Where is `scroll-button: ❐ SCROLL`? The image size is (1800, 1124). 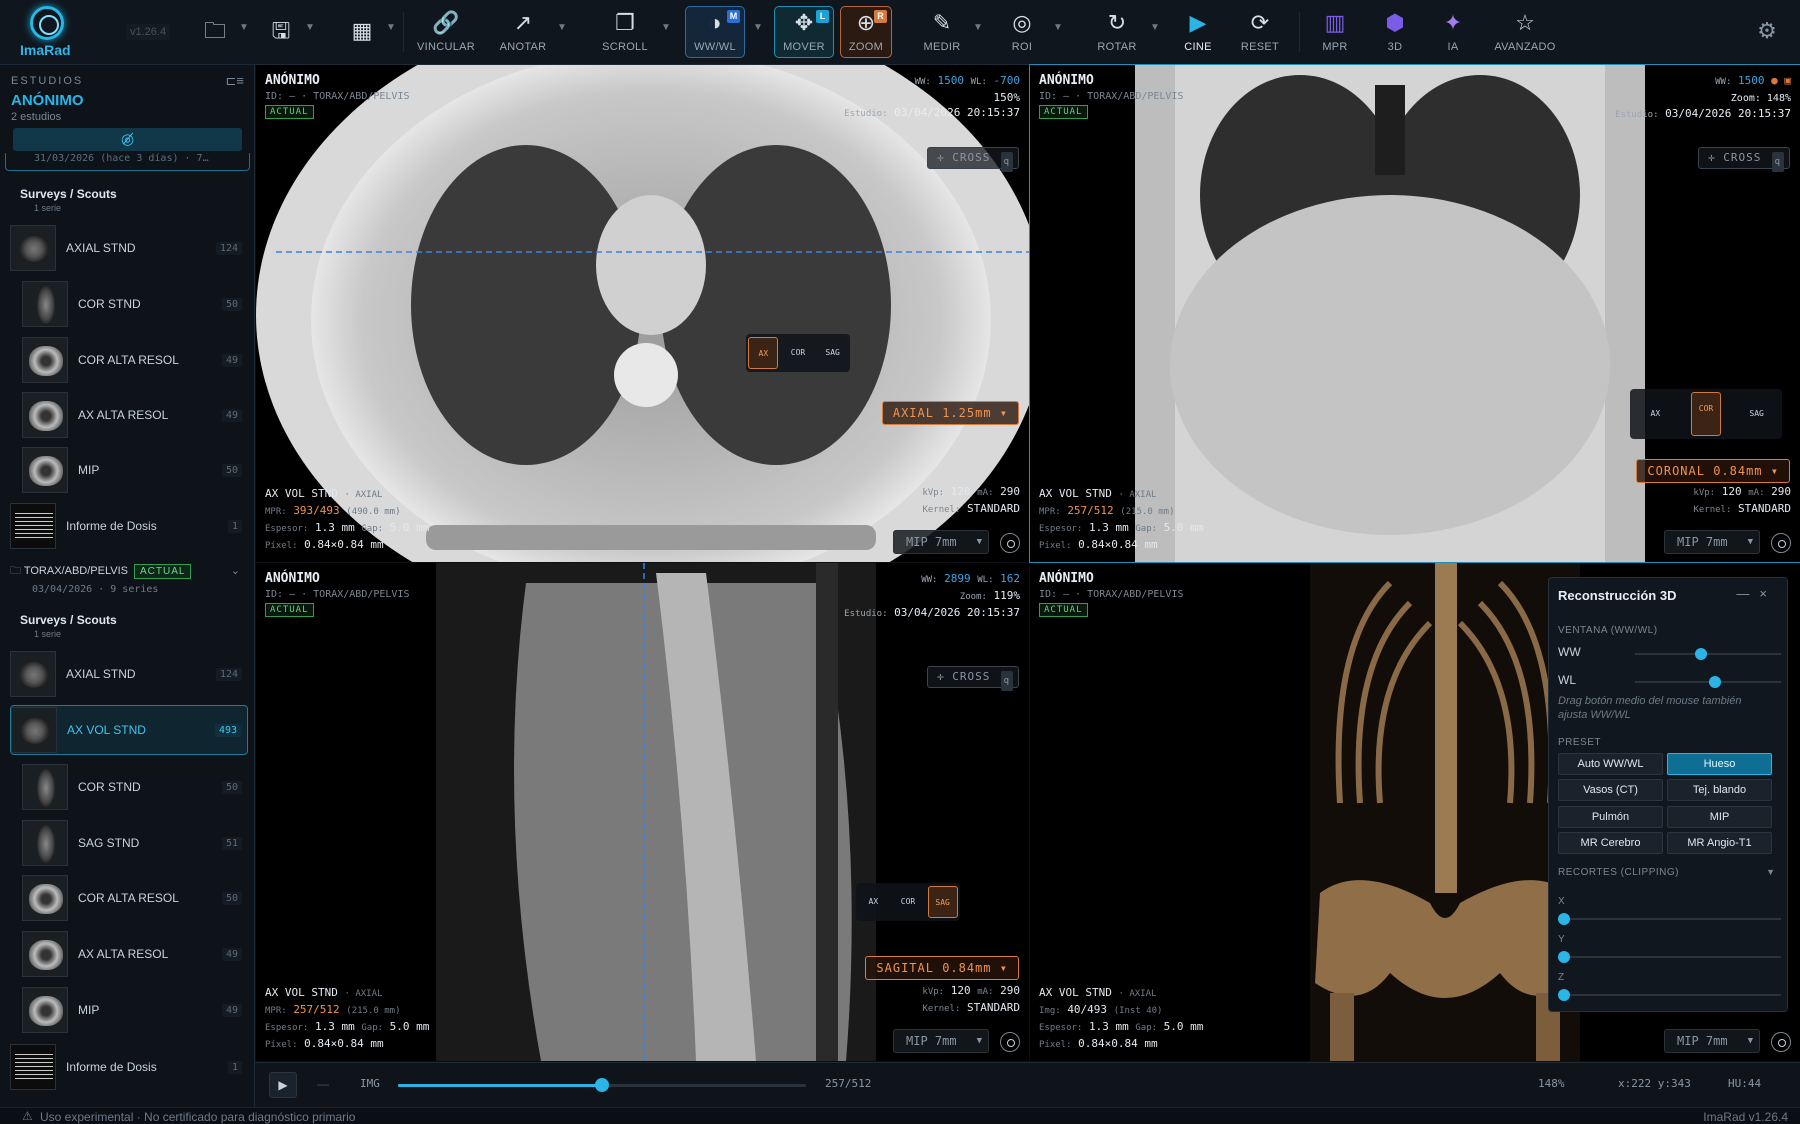 scroll-button: ❐ SCROLL is located at coordinates (625, 32).